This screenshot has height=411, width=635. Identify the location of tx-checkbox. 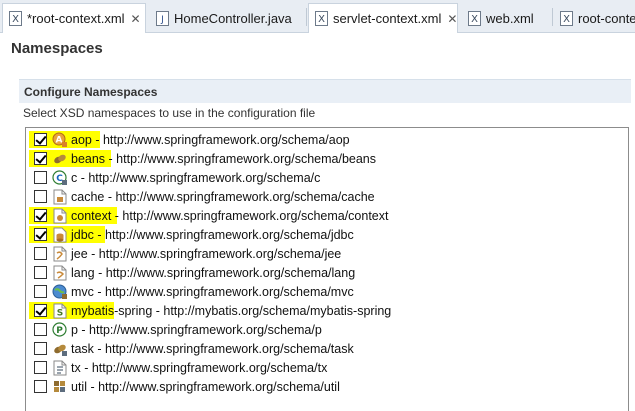
(40, 367).